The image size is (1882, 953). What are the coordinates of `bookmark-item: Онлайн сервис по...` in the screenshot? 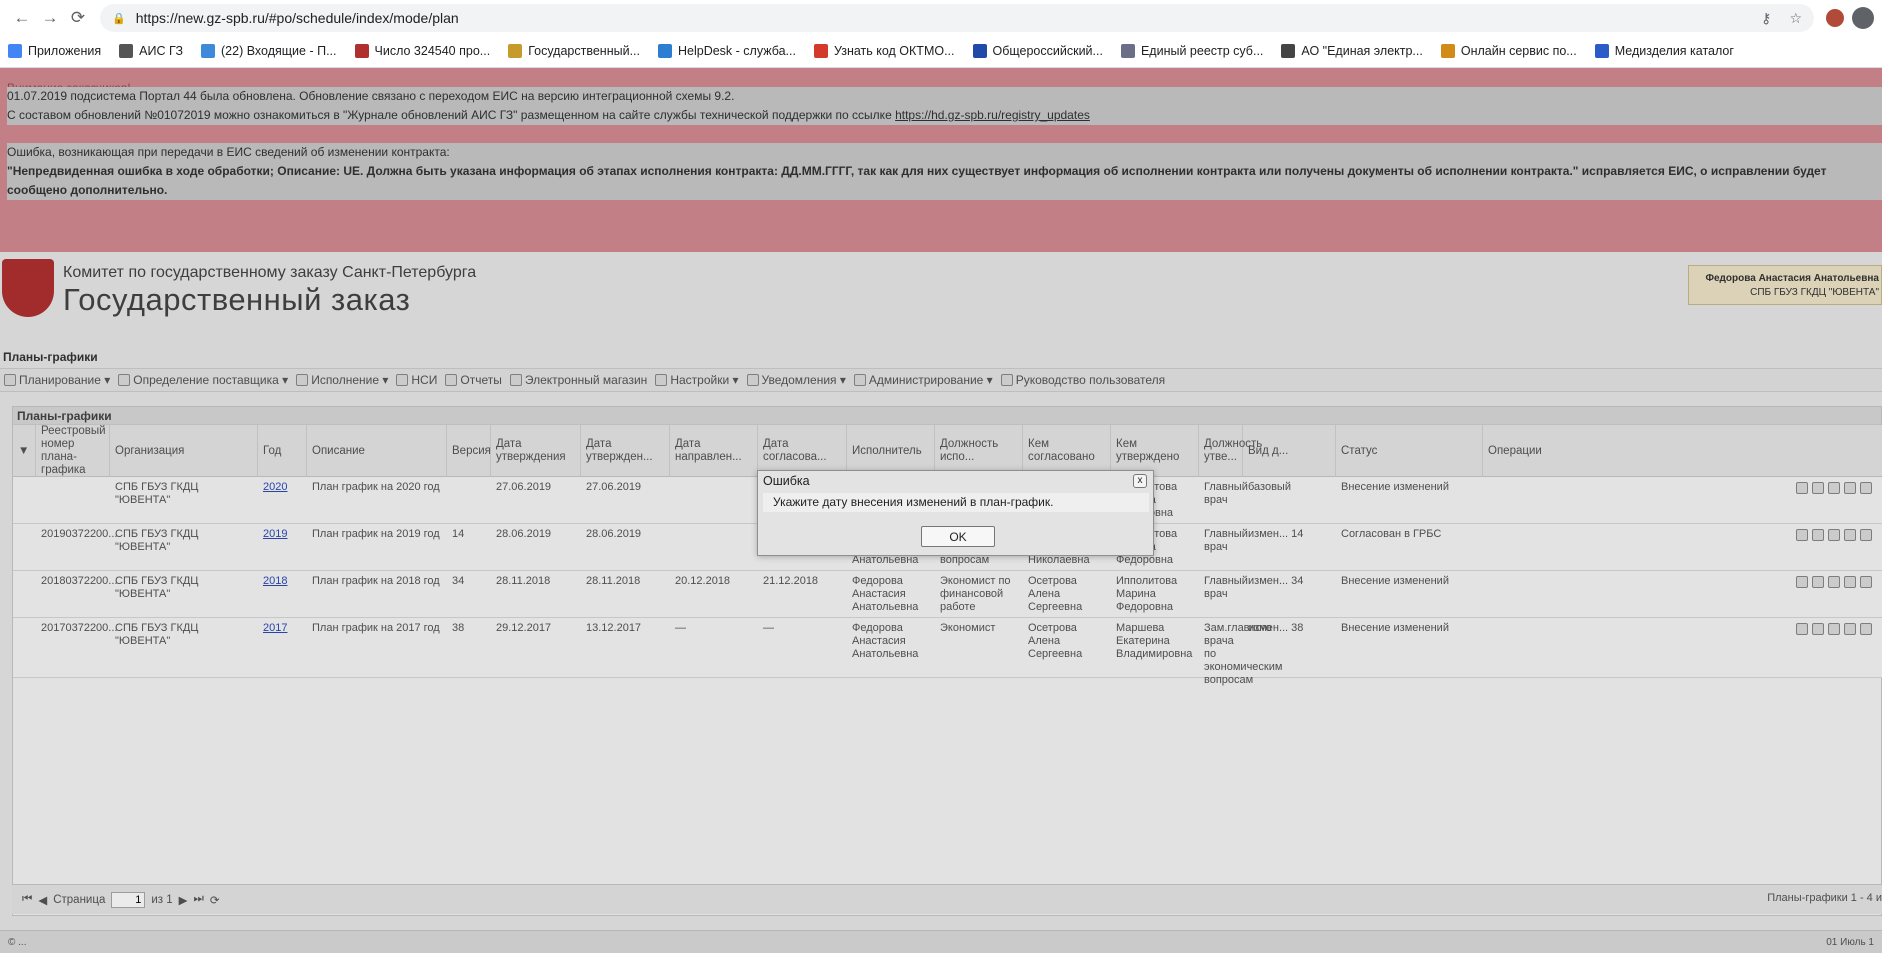 It's located at (1508, 51).